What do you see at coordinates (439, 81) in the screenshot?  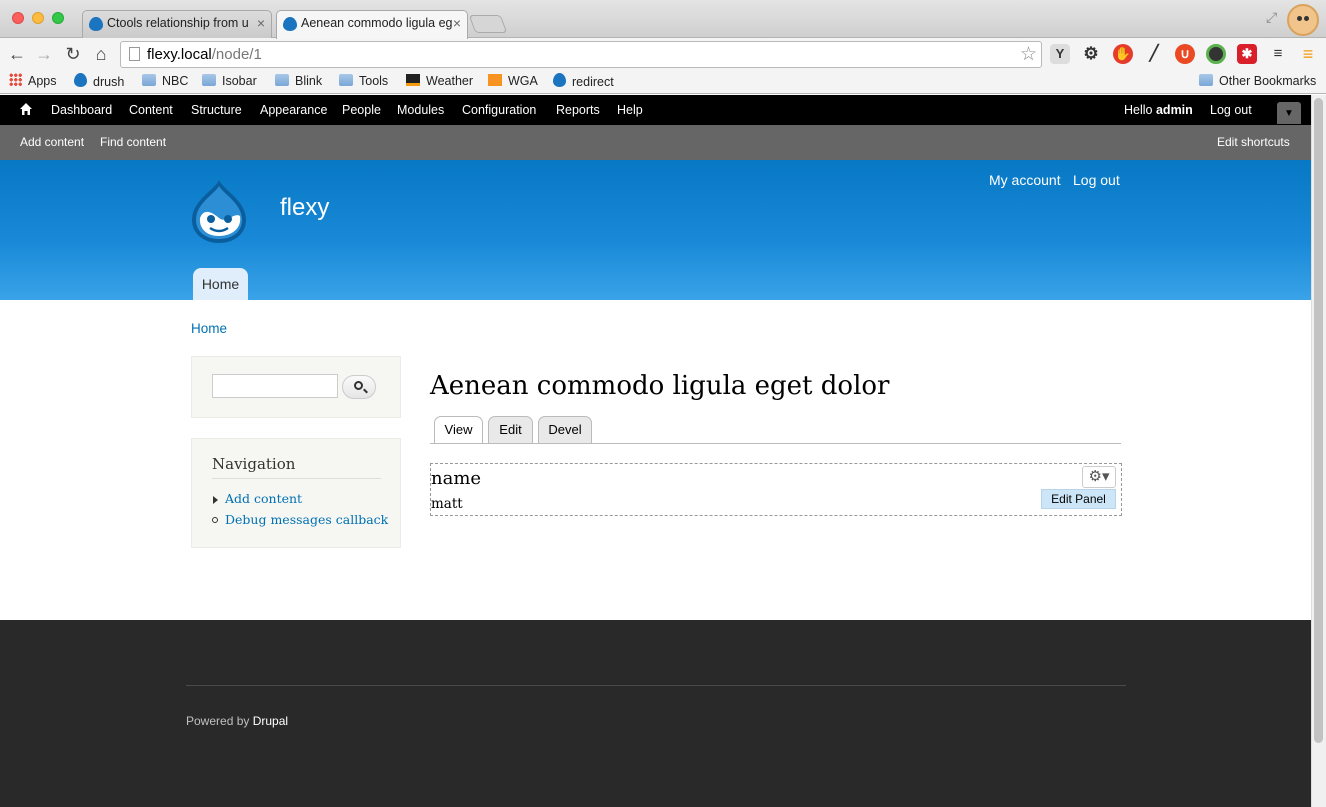 I see `bookmark-weather: Weather` at bounding box center [439, 81].